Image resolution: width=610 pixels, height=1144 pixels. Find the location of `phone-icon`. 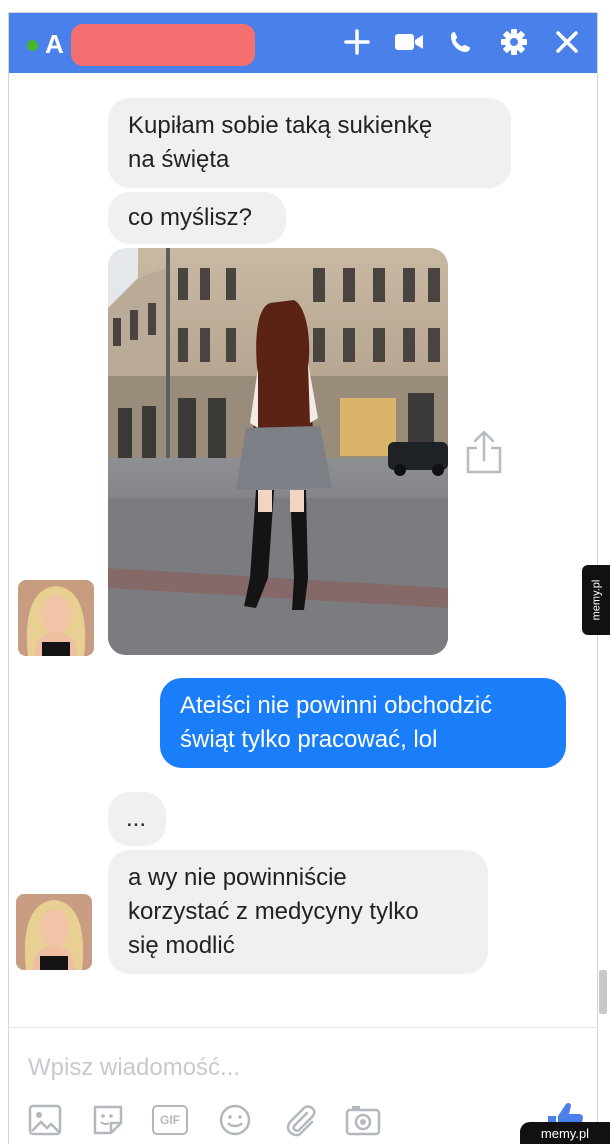

phone-icon is located at coordinates (461, 42).